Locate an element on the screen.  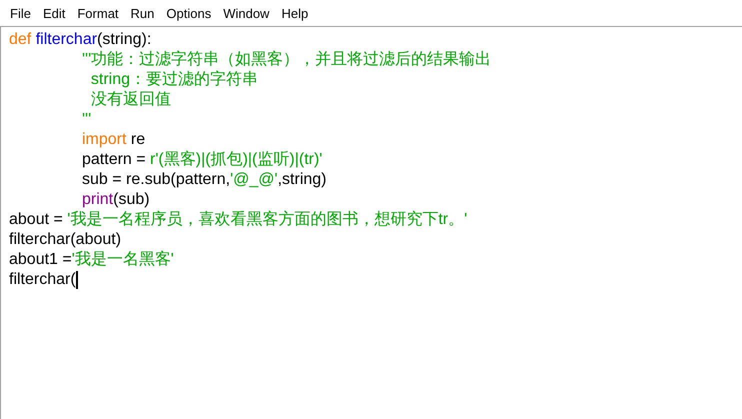
menu-item: Options is located at coordinates (189, 13).